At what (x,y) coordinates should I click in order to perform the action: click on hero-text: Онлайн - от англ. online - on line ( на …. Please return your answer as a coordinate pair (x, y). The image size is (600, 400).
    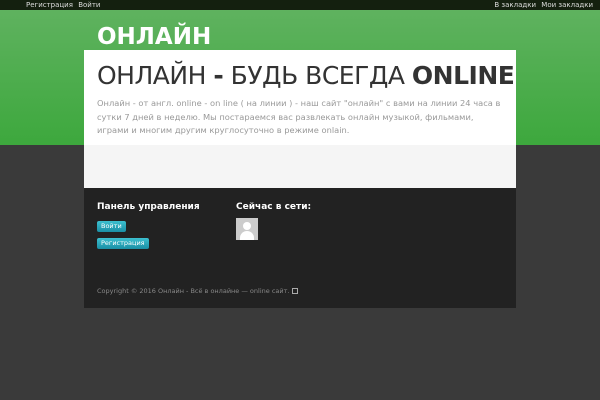
    Looking at the image, I should click on (299, 116).